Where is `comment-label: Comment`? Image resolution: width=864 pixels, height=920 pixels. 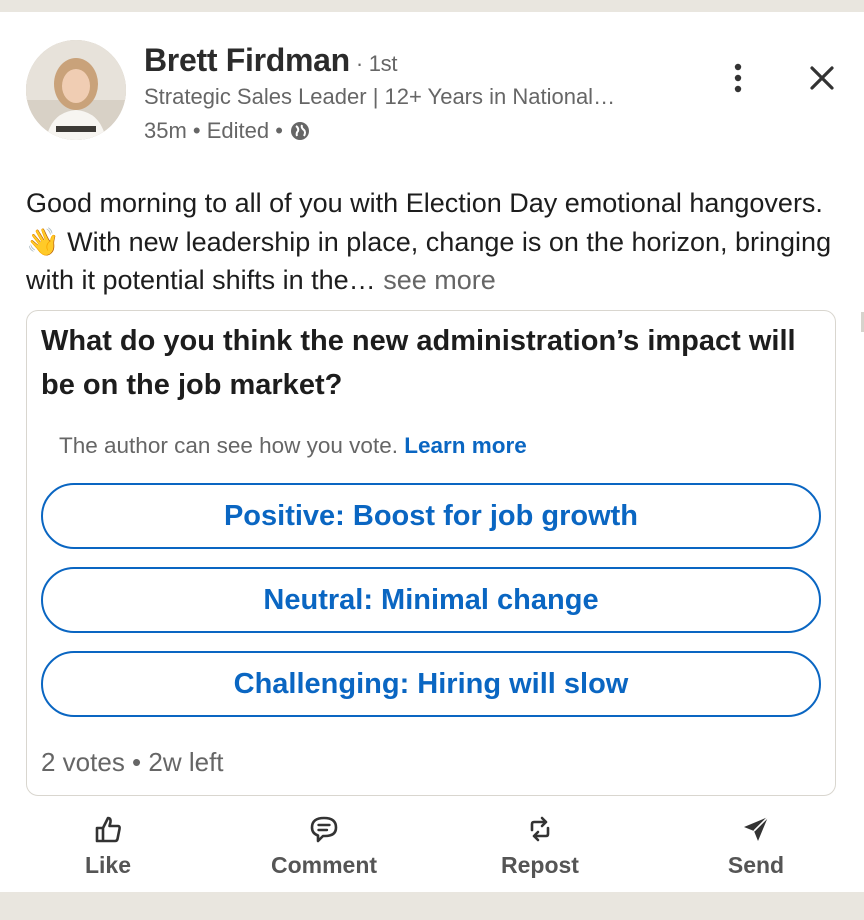
comment-label: Comment is located at coordinates (324, 865).